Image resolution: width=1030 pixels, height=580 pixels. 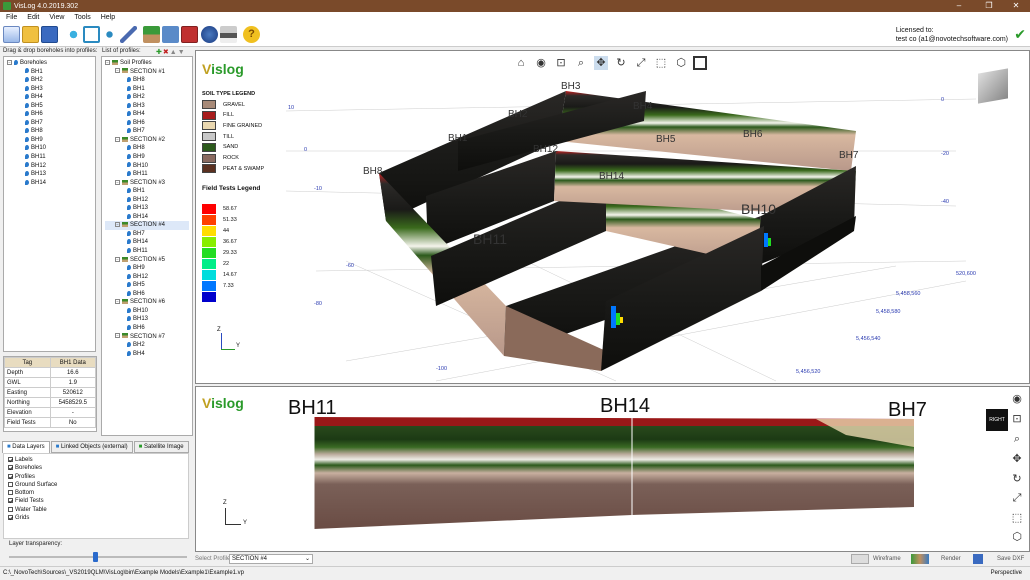 I want to click on section-zoom-box-icon: ⊡, so click(x=1017, y=419).